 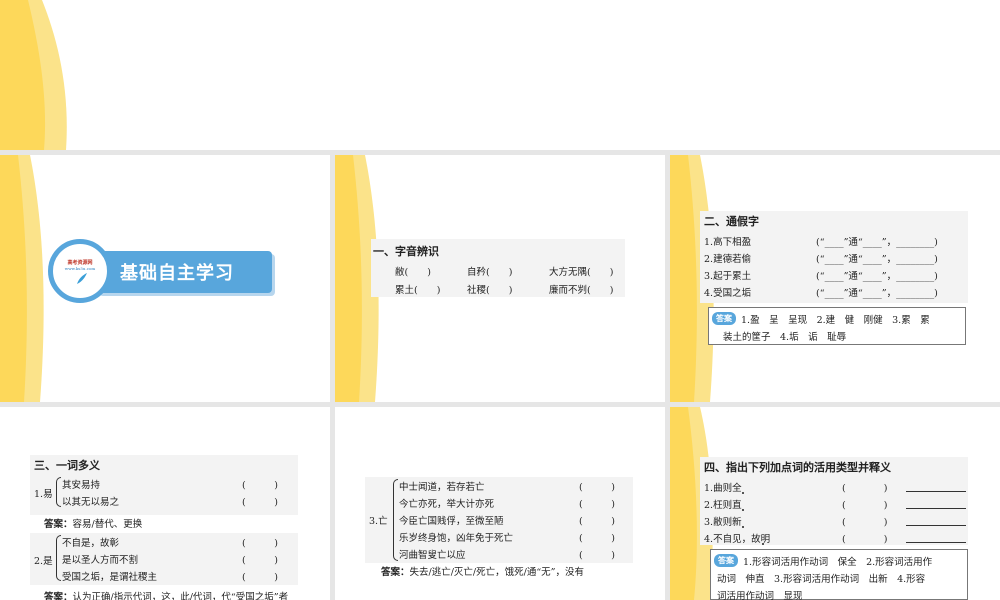 What do you see at coordinates (406, 251) in the screenshot?
I see `section-title: 一、字音辨识` at bounding box center [406, 251].